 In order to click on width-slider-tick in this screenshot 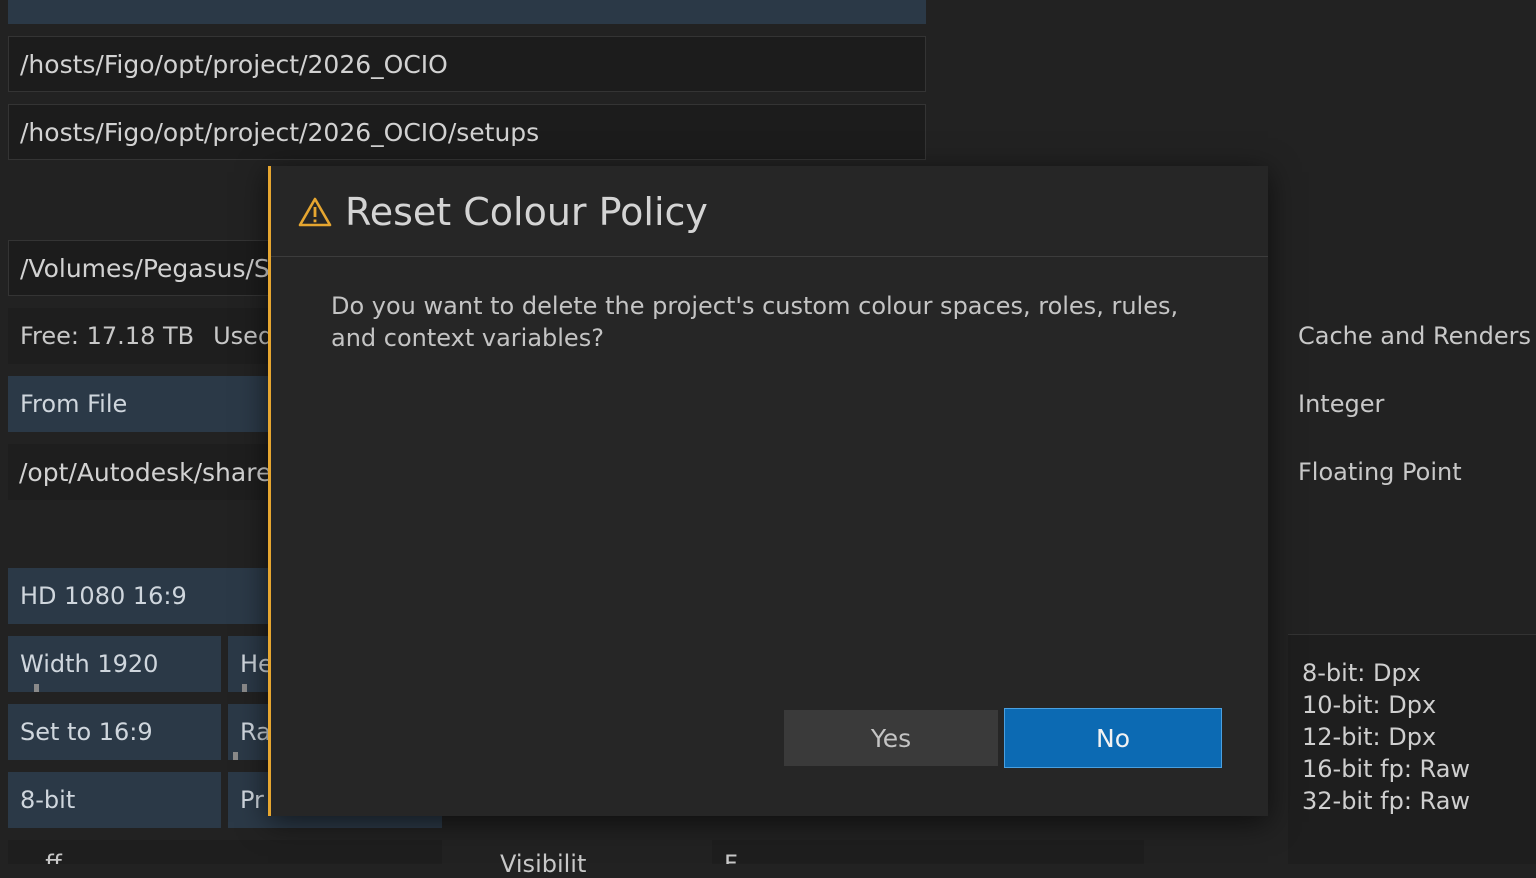, I will do `click(36, 688)`.